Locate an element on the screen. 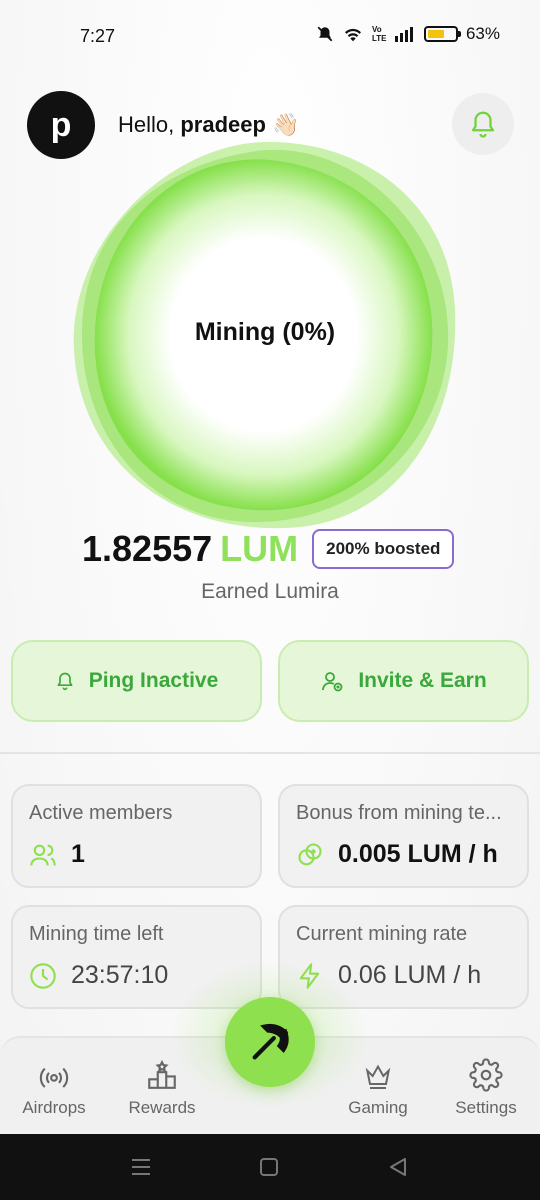 The width and height of the screenshot is (540, 1200). nav-airdrops: Airdrops is located at coordinates (54, 1088).